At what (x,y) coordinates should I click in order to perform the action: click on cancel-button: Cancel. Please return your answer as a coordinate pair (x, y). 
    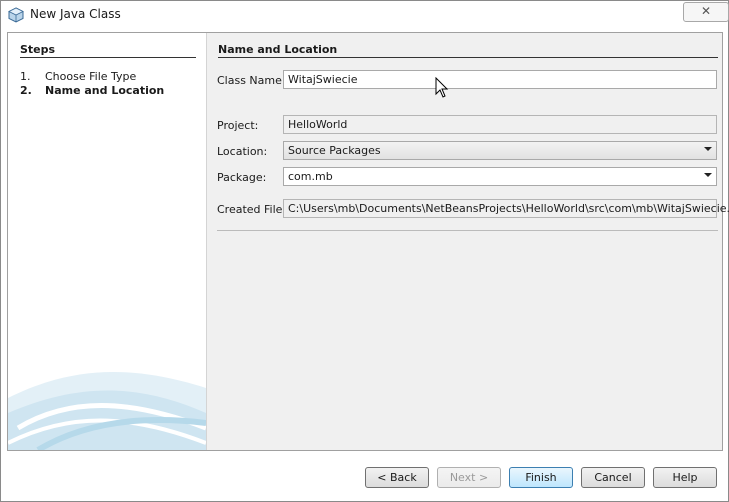
    Looking at the image, I should click on (613, 477).